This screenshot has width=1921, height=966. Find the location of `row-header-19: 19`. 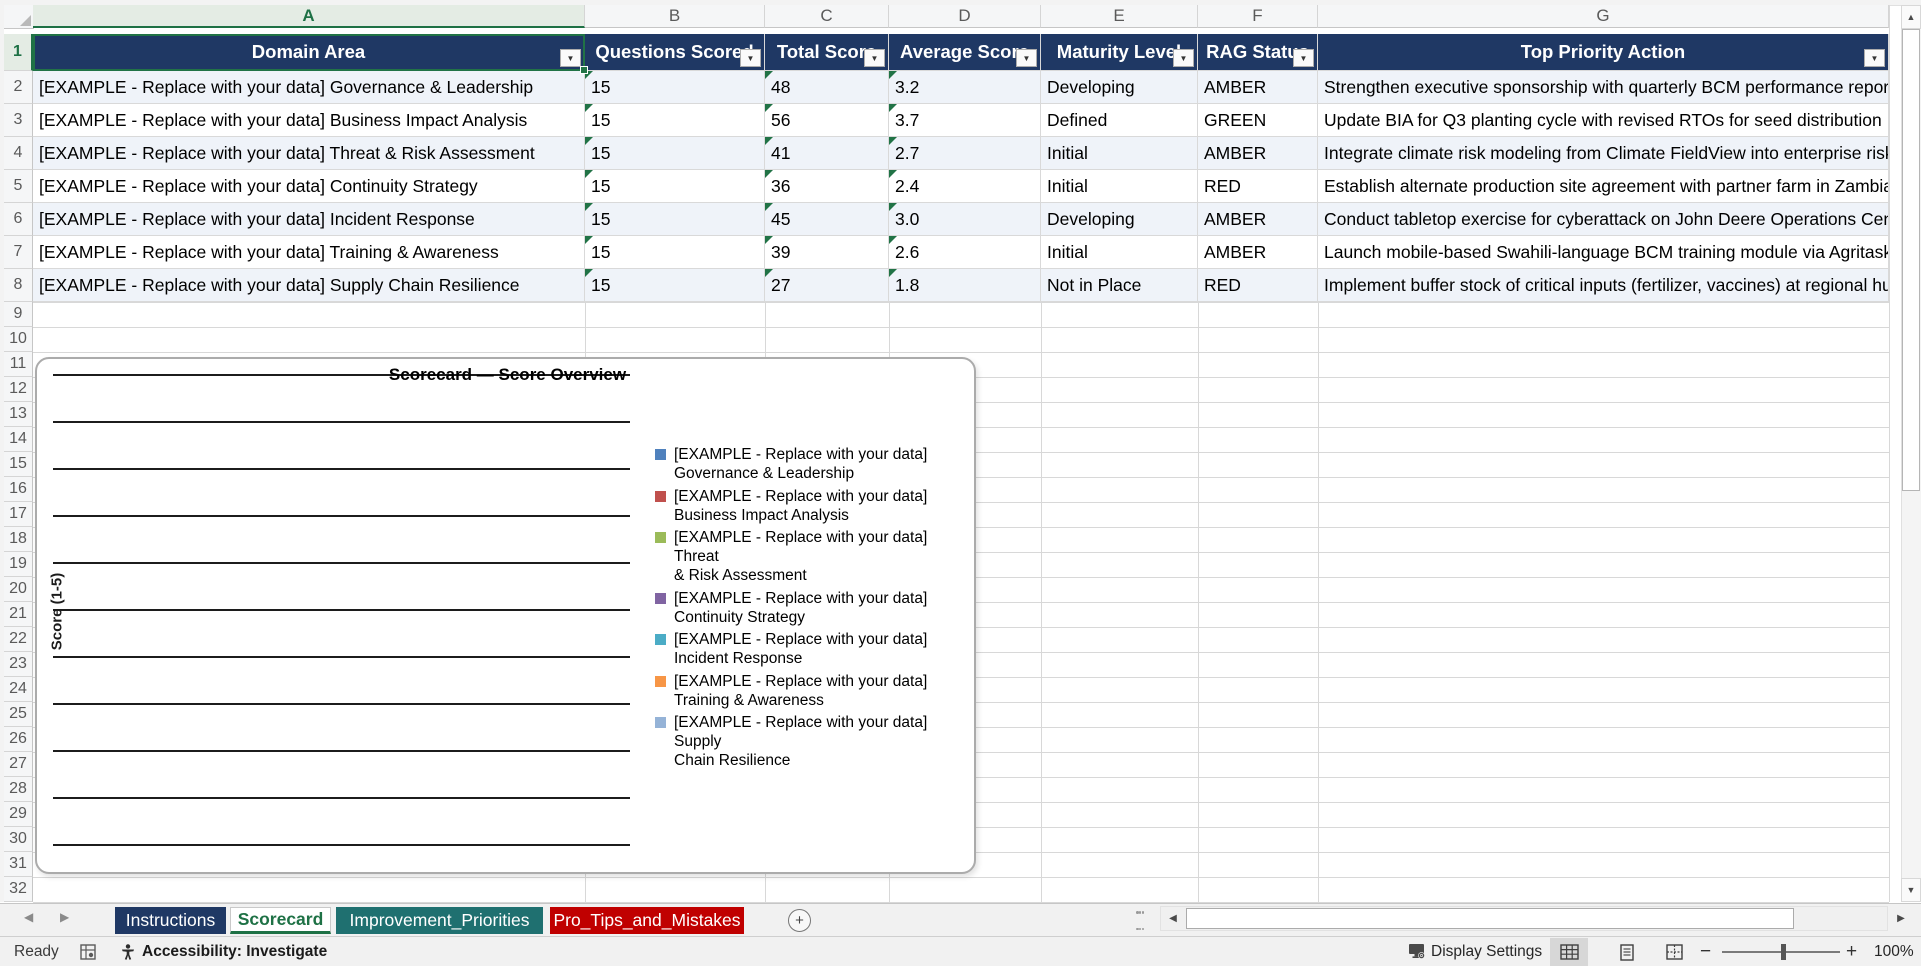

row-header-19: 19 is located at coordinates (18, 564).